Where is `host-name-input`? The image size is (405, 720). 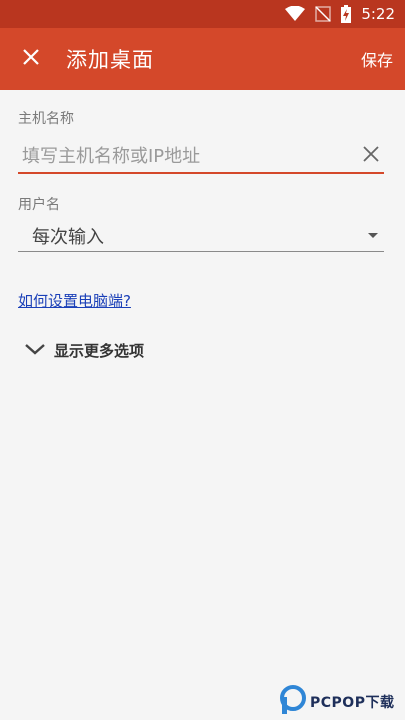 host-name-input is located at coordinates (188, 156).